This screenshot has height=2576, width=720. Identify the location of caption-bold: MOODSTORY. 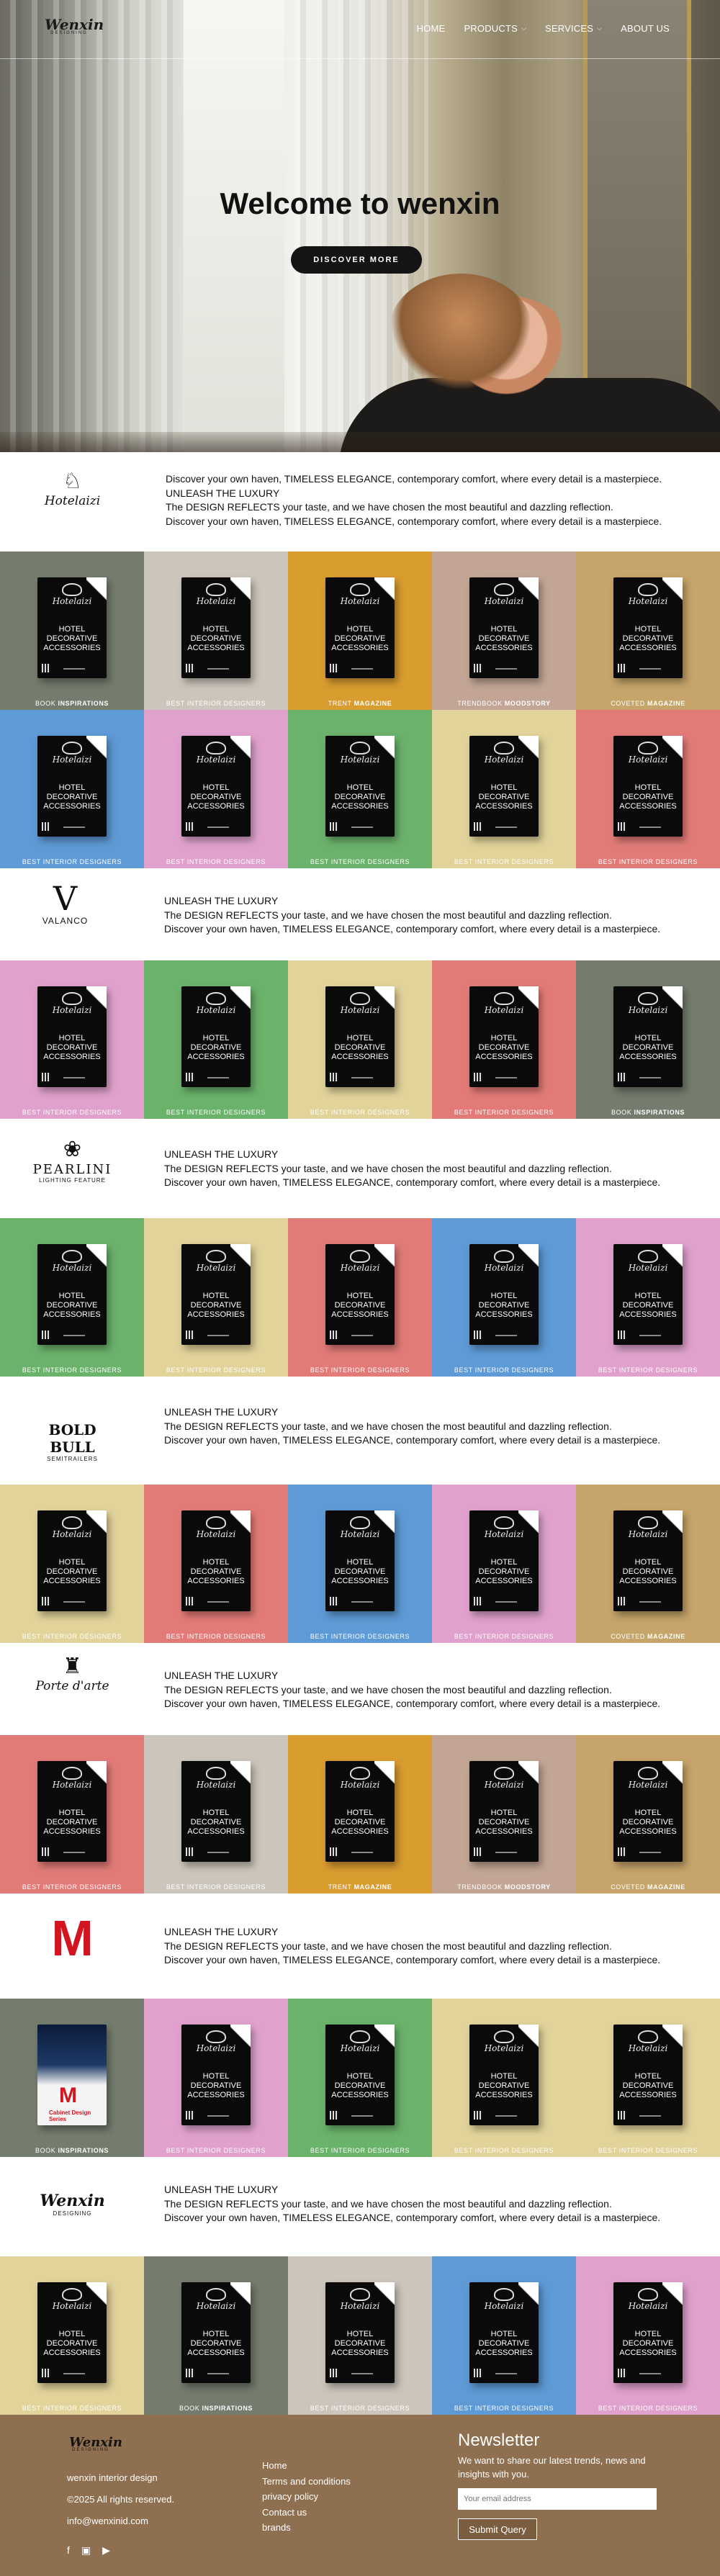
(527, 703).